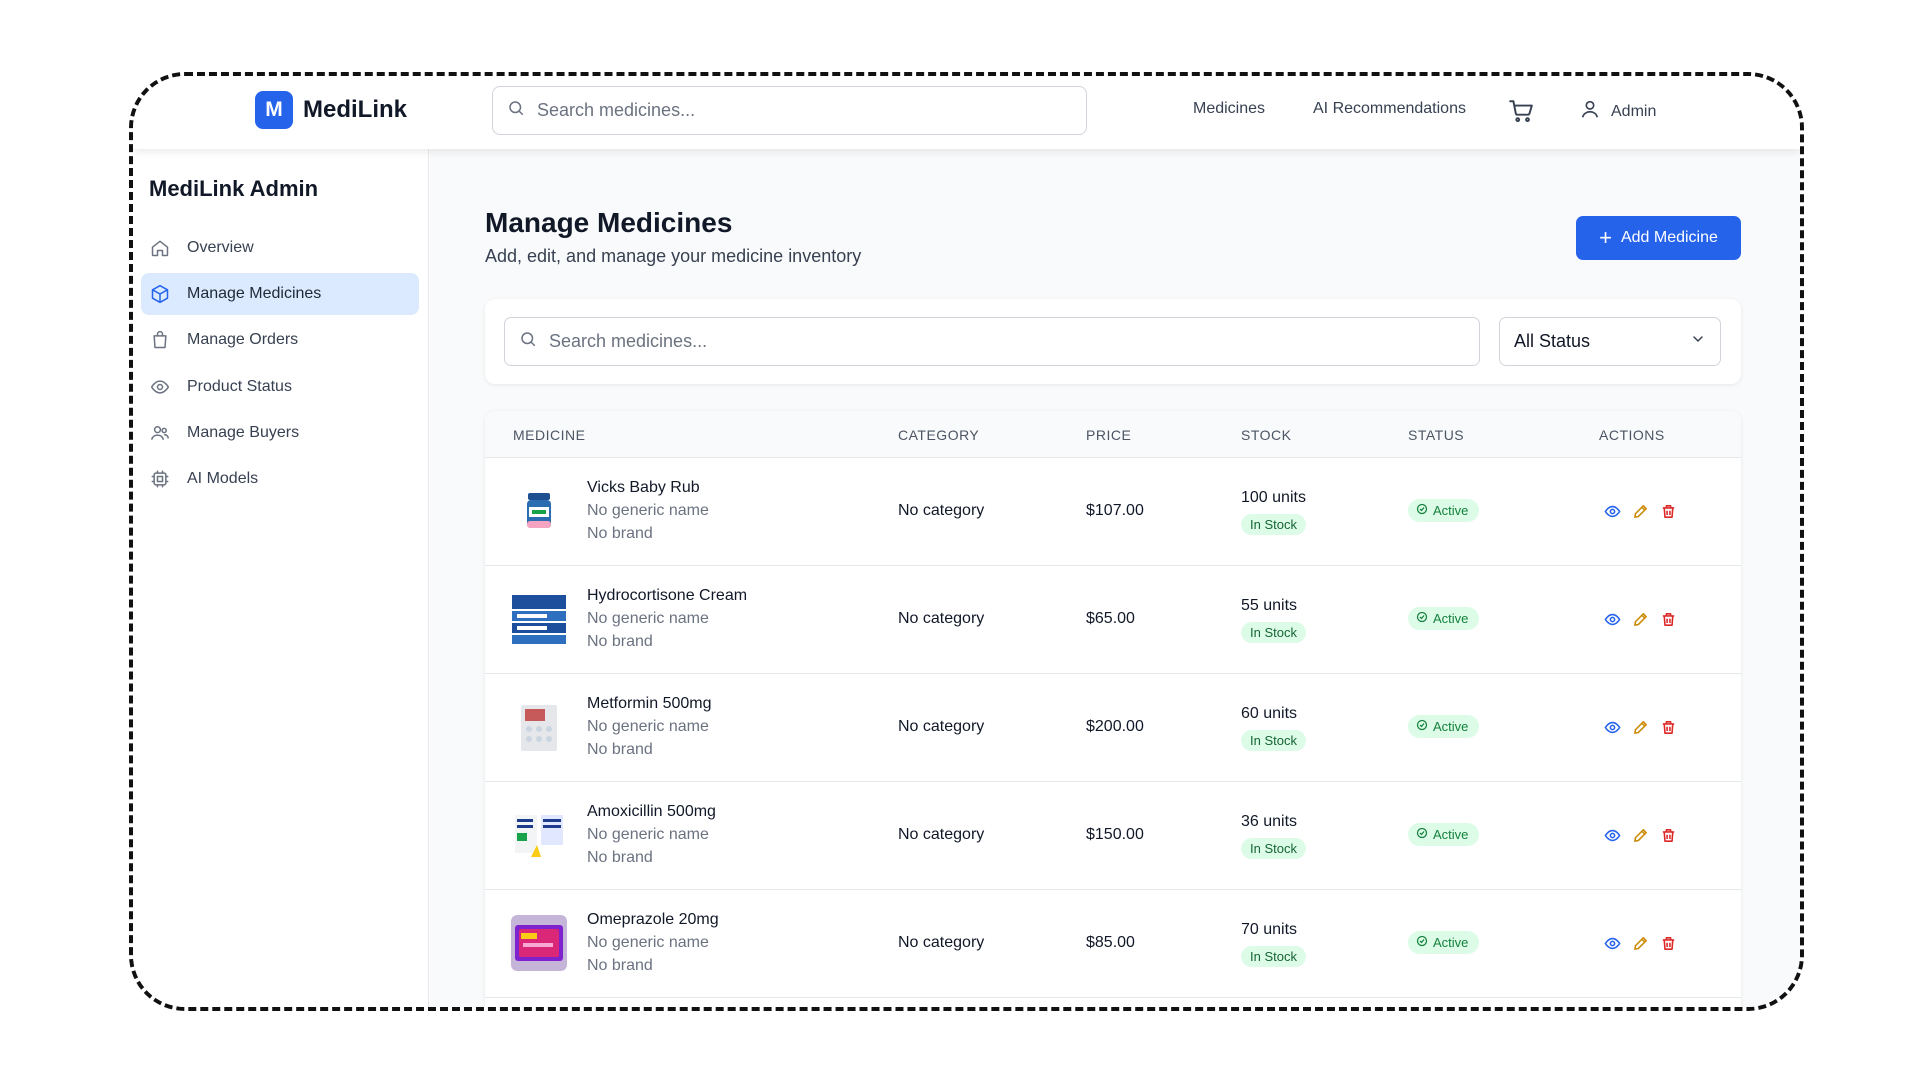  Describe the element at coordinates (1610, 341) in the screenshot. I see `status-filter-select: All Status` at that location.